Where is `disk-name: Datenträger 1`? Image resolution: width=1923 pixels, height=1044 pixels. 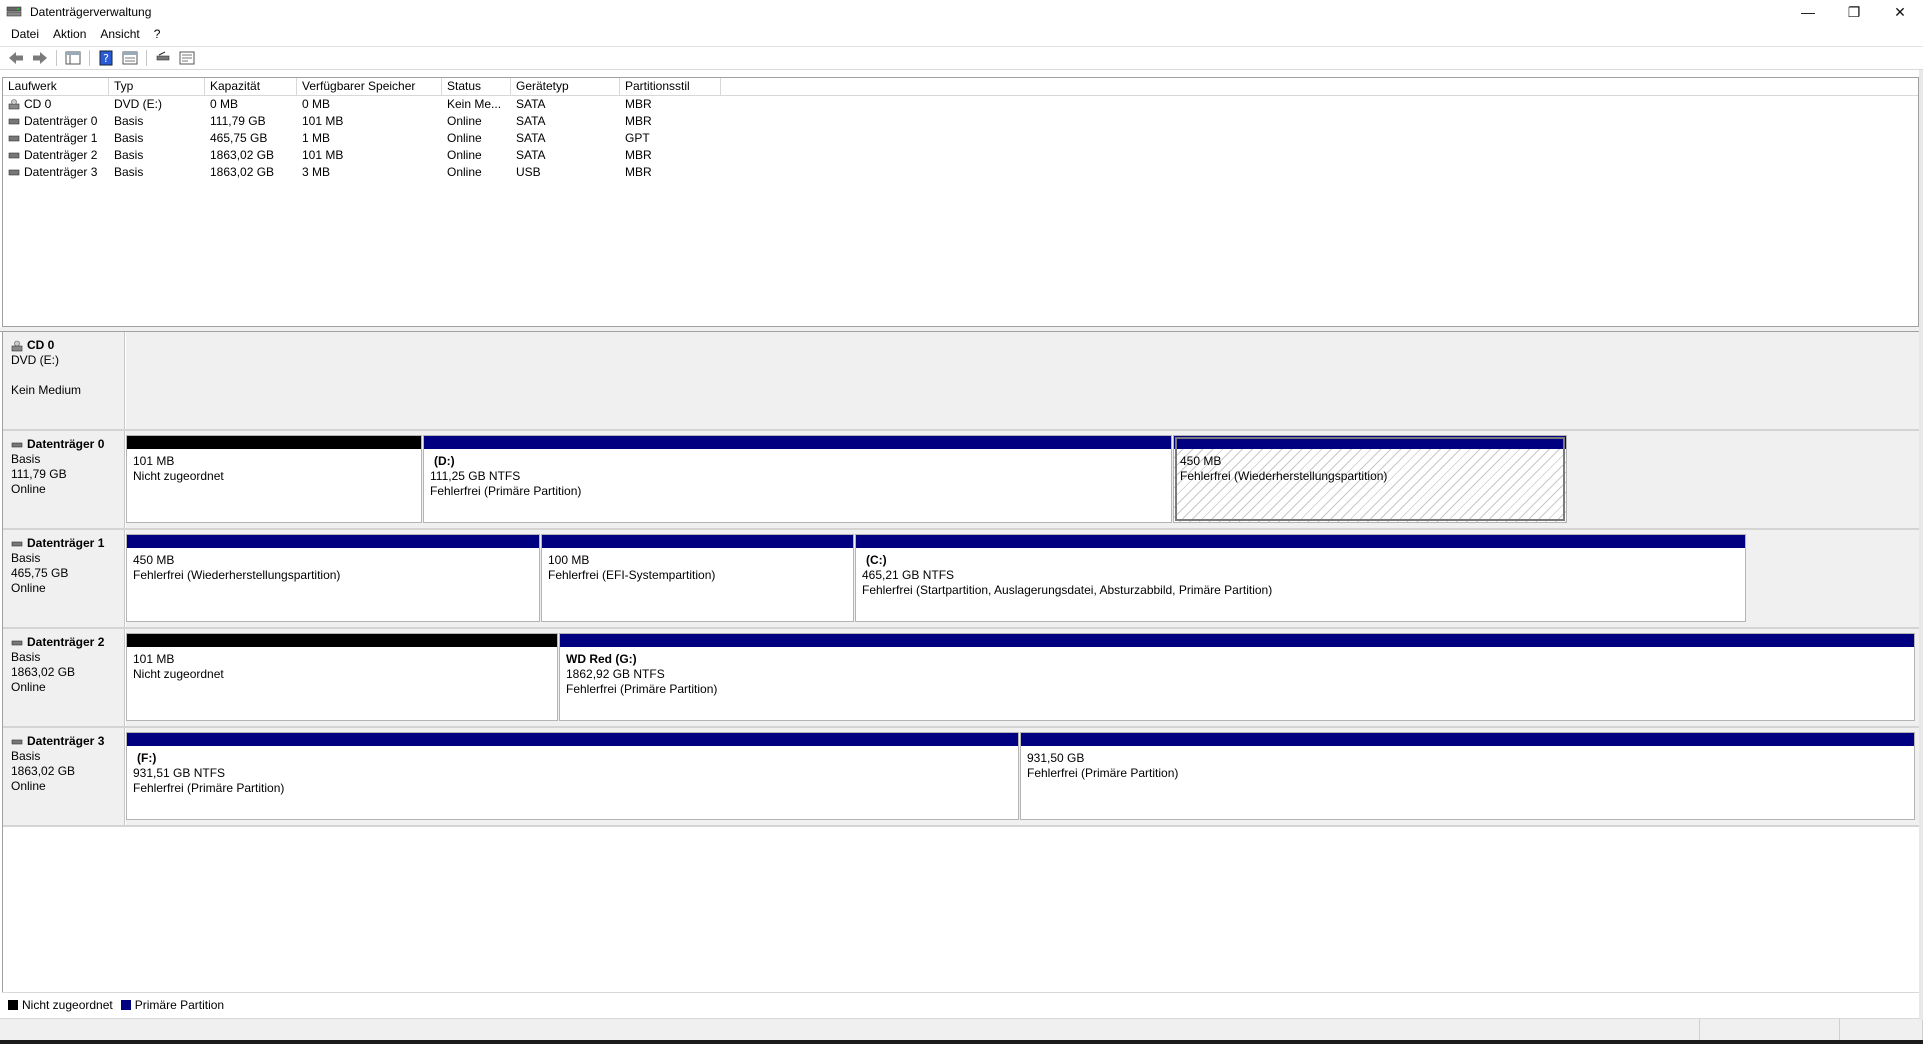 disk-name: Datenträger 1 is located at coordinates (66, 543).